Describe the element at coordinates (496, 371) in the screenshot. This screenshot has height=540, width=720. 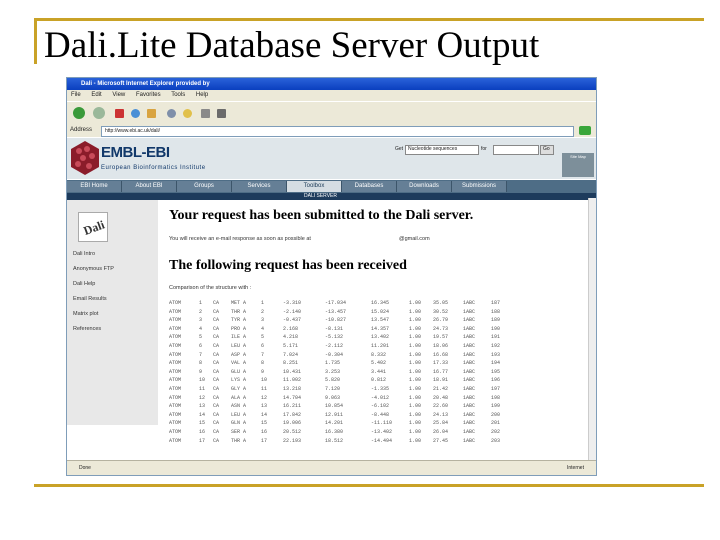
I see `atom-cell: 195` at that location.